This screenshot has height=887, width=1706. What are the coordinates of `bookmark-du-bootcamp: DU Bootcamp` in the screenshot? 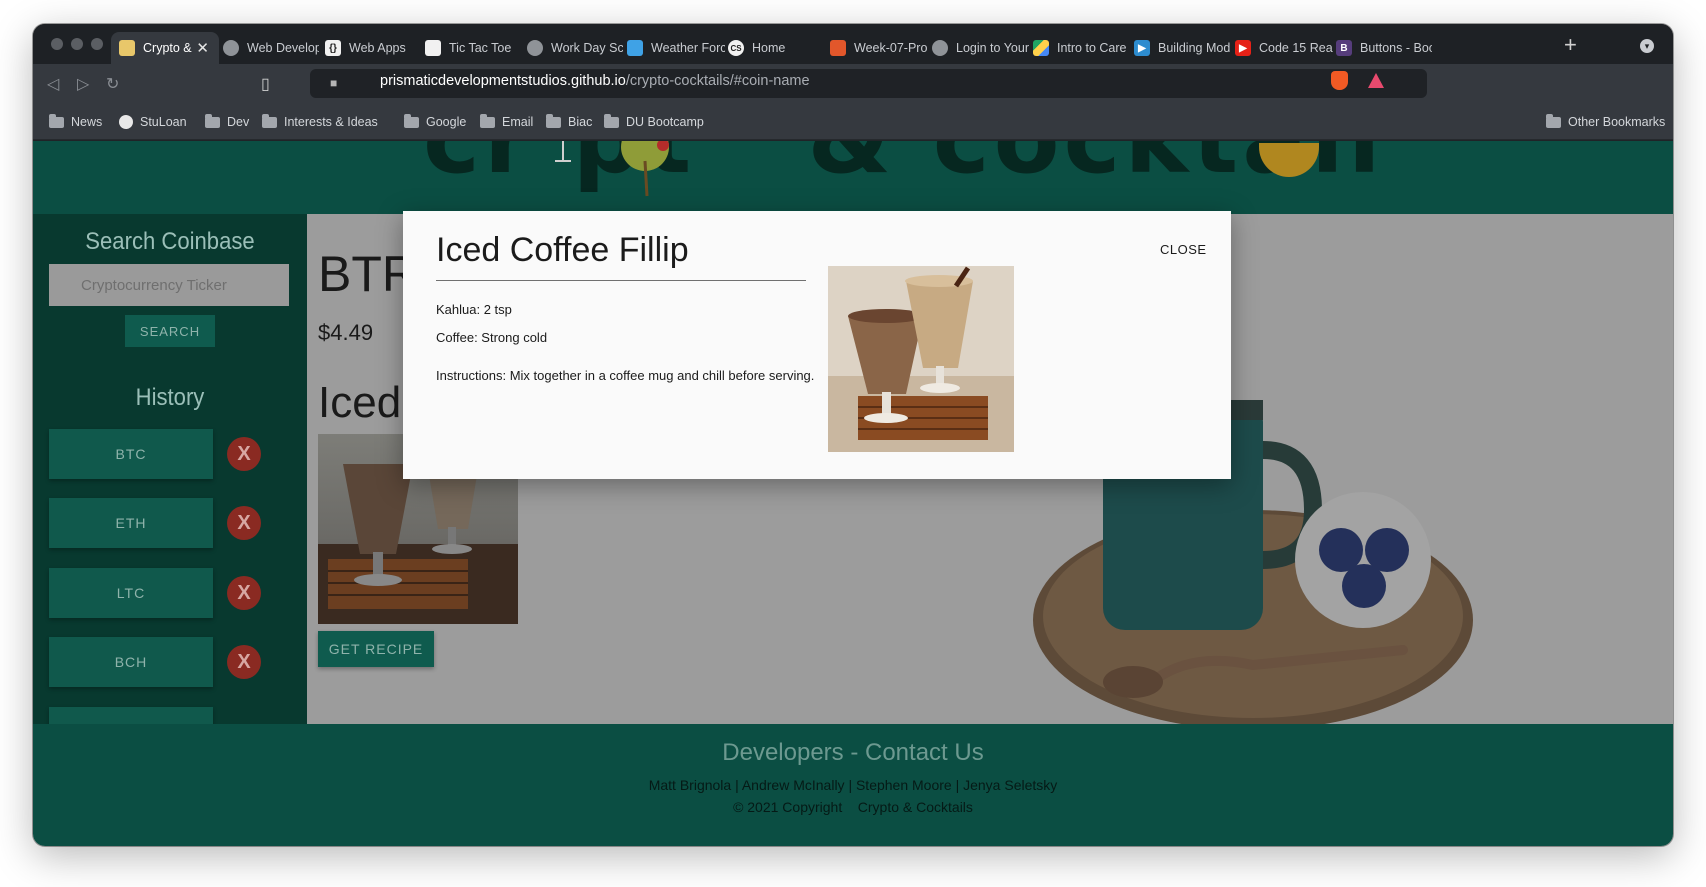 It's located at (654, 121).